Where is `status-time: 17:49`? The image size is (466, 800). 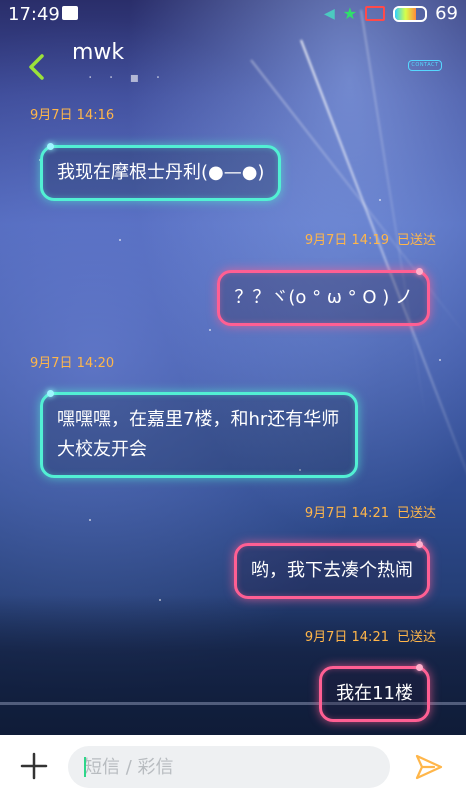 status-time: 17:49 is located at coordinates (34, 14).